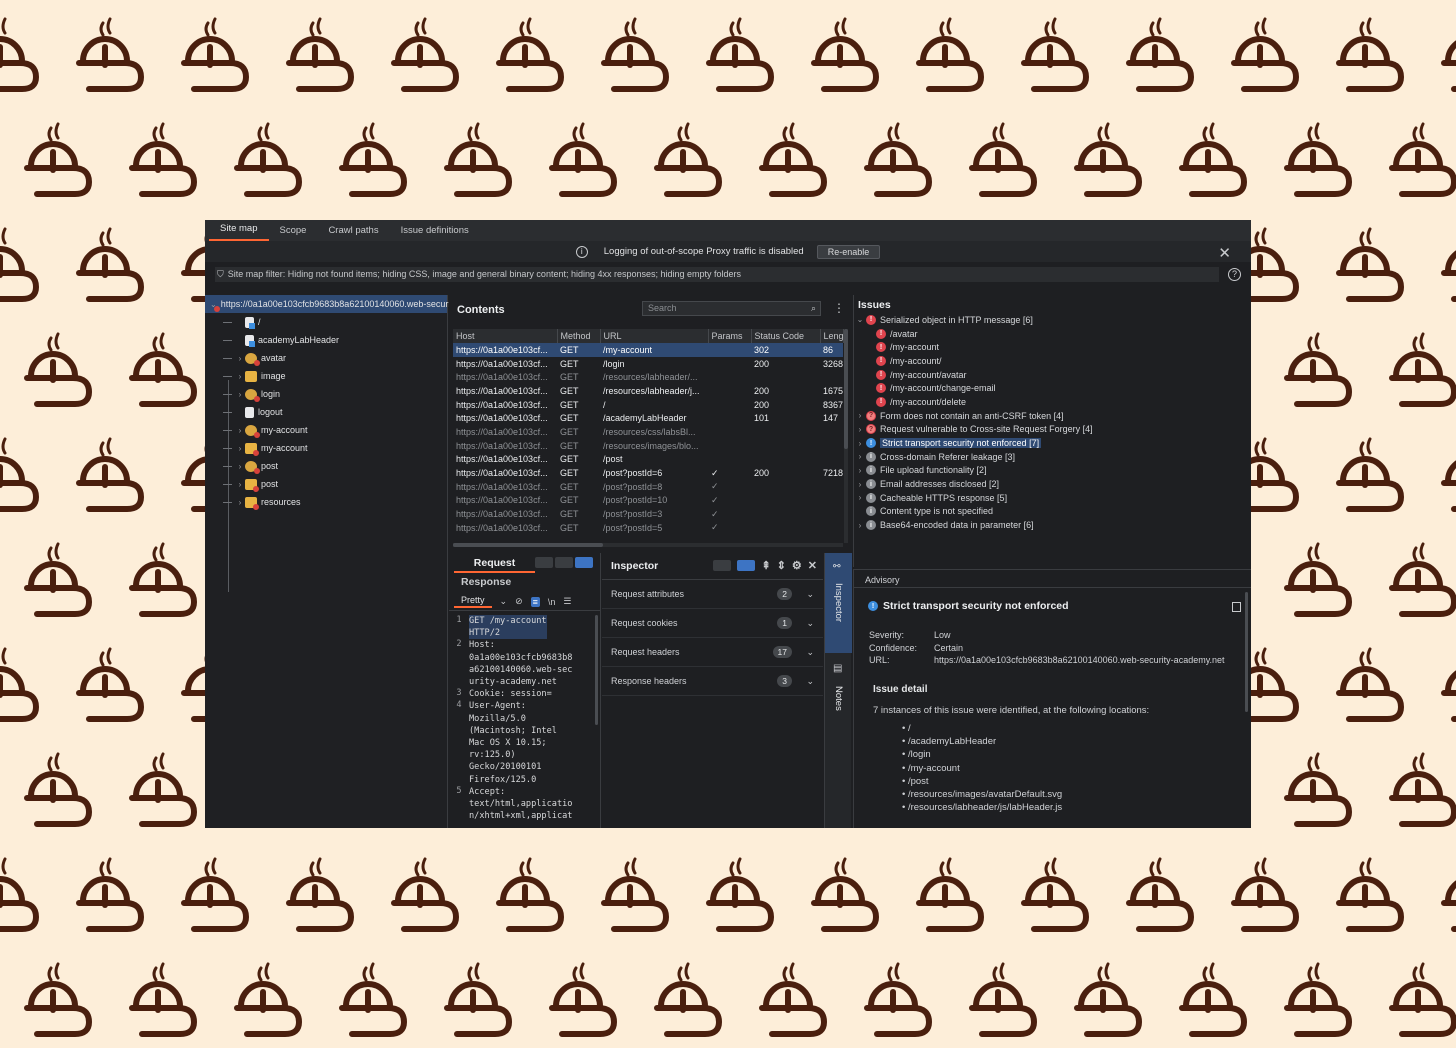 Image resolution: width=1456 pixels, height=1048 pixels. What do you see at coordinates (712, 623) in the screenshot?
I see `inspector-section: Request cookies 1 ⌄` at bounding box center [712, 623].